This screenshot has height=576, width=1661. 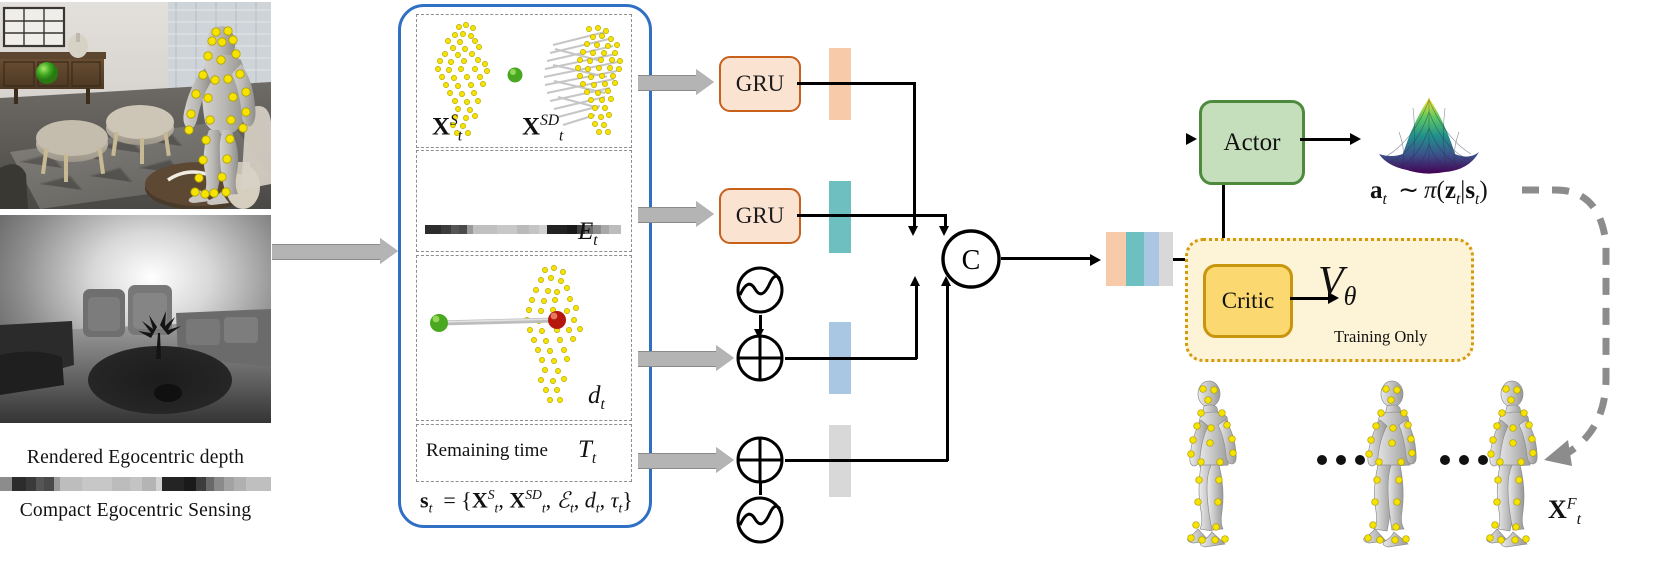 What do you see at coordinates (563, 500) in the screenshot?
I see `state-equation-e: ℰ` at bounding box center [563, 500].